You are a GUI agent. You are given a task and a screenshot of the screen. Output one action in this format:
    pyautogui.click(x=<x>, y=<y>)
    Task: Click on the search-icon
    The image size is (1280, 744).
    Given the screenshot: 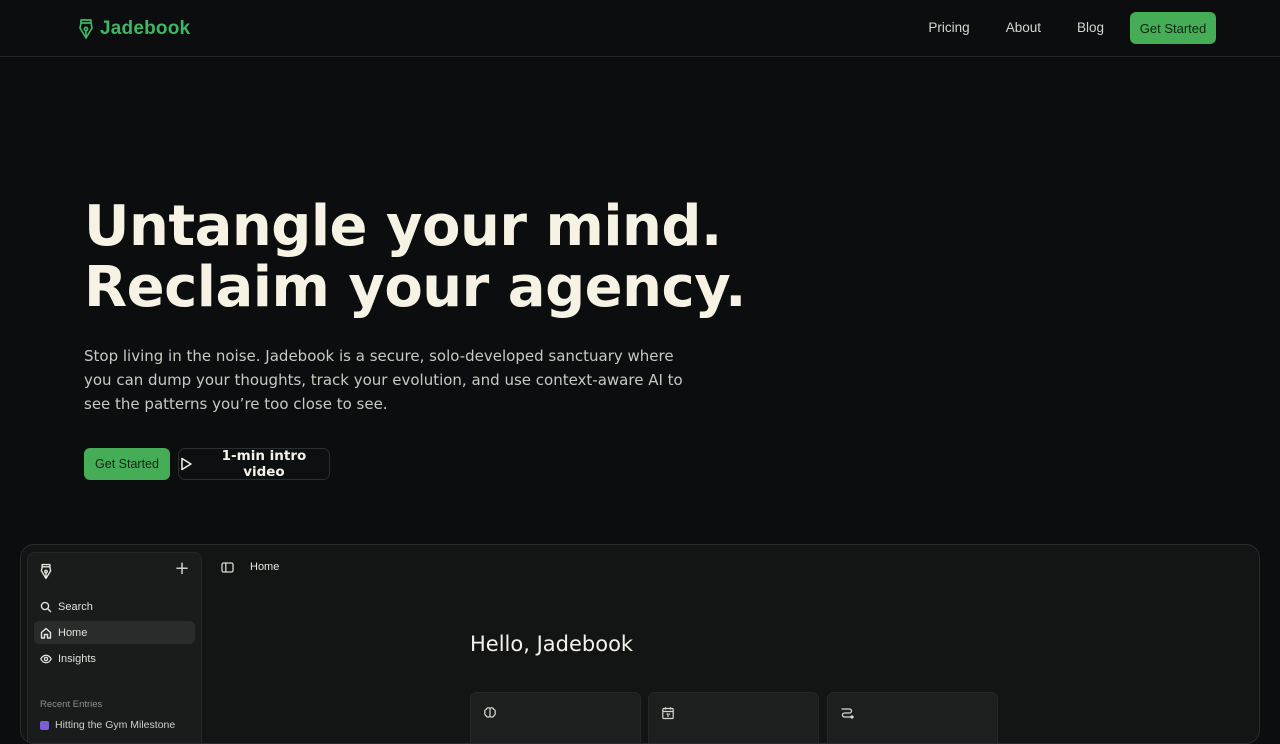 What is the action you would take?
    pyautogui.click(x=46, y=606)
    